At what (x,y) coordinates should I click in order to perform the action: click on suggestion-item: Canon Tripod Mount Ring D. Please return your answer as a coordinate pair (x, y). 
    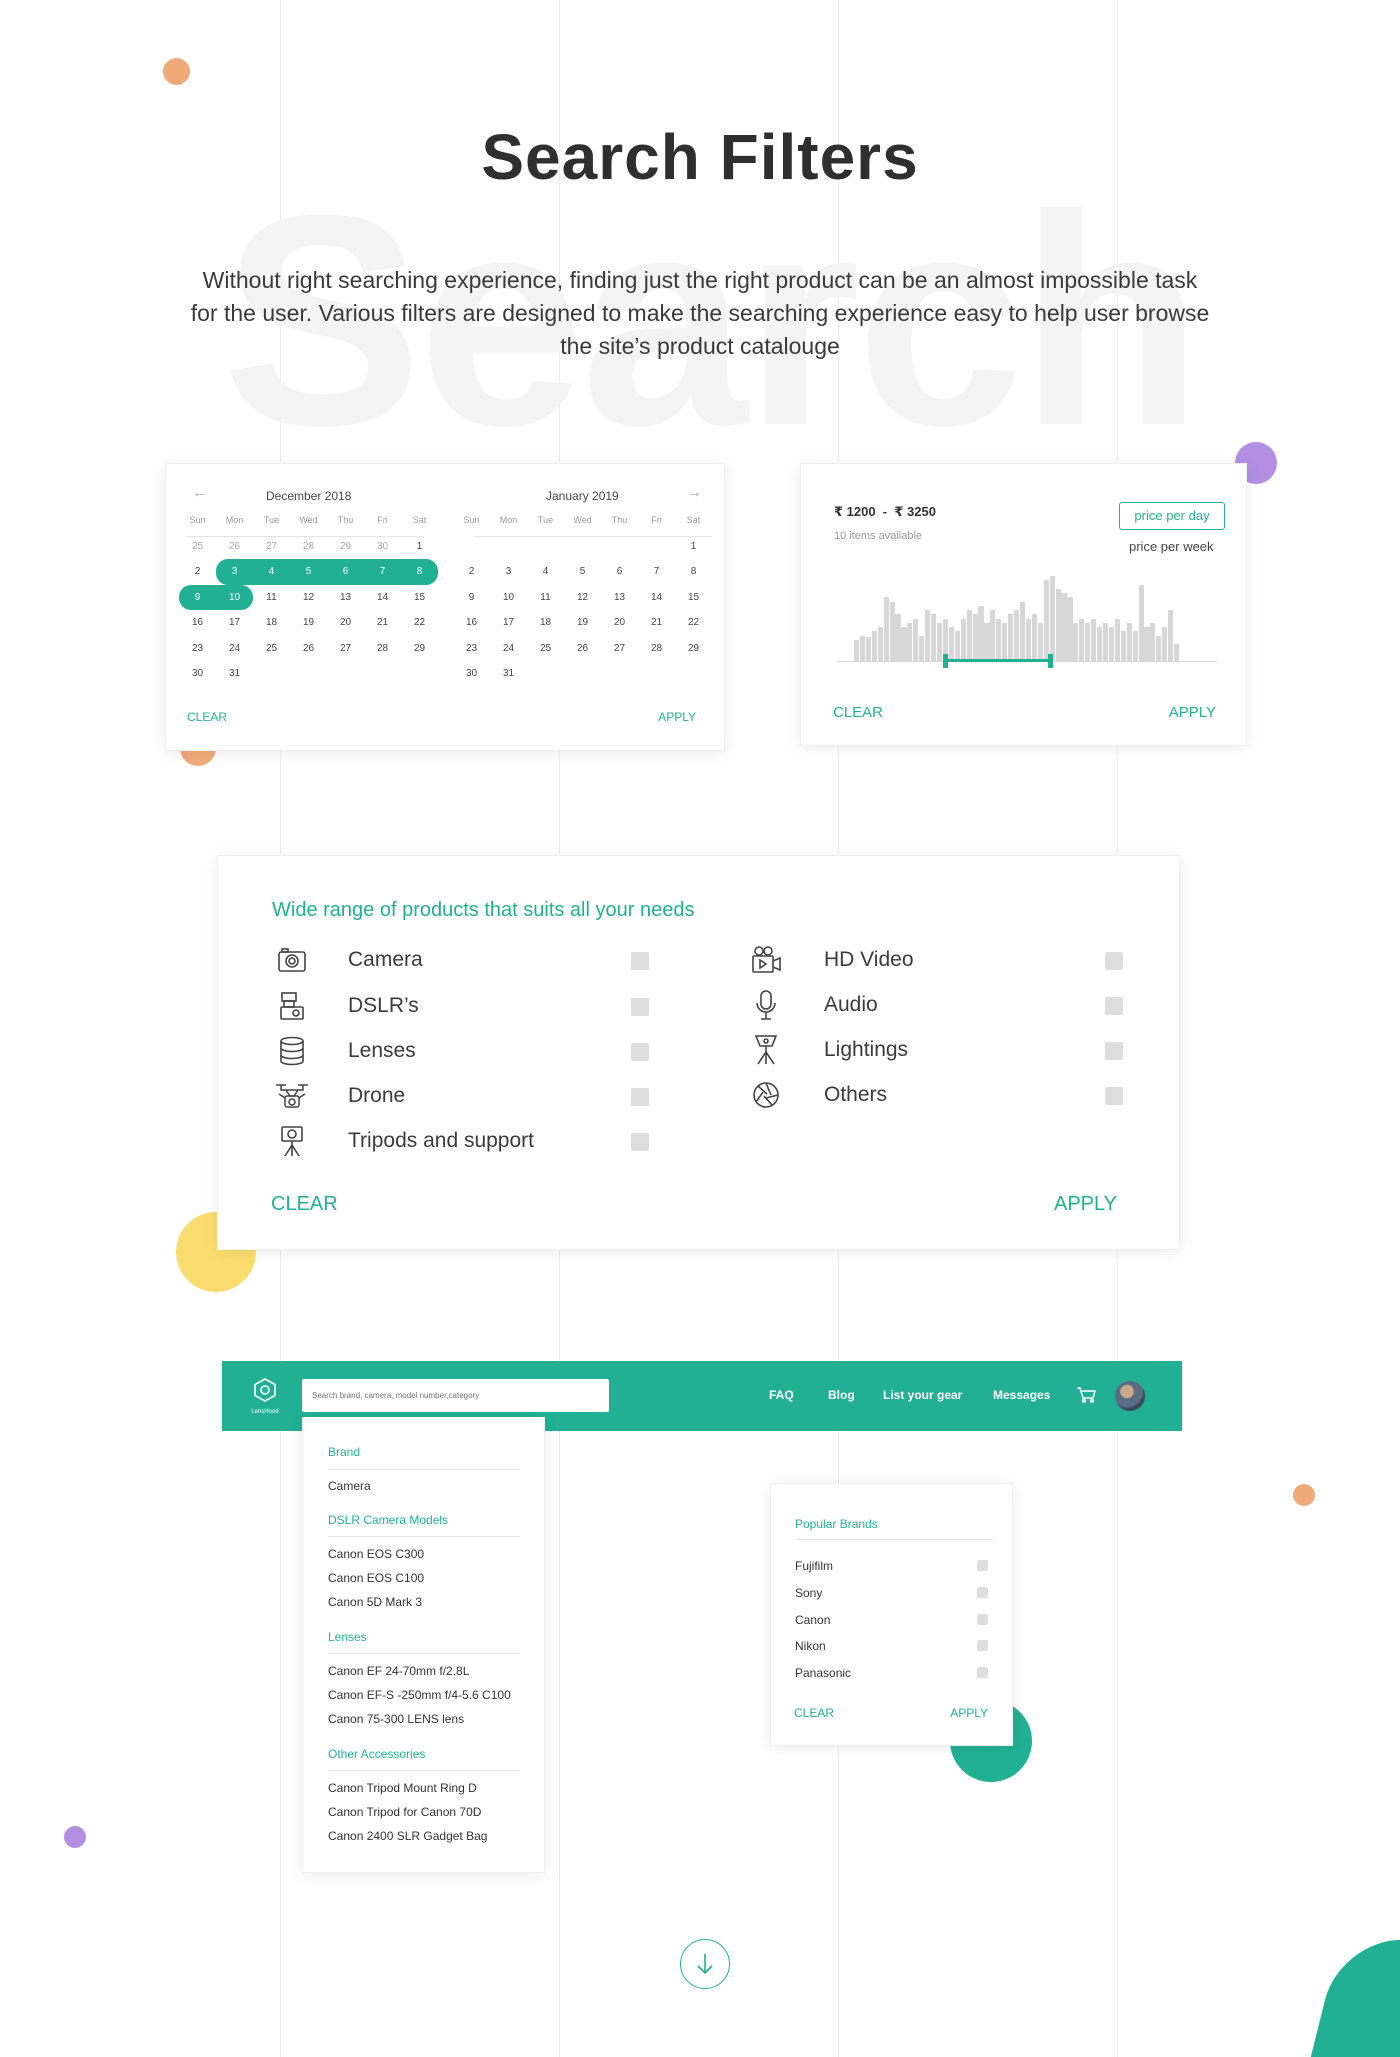
    Looking at the image, I should click on (402, 1788).